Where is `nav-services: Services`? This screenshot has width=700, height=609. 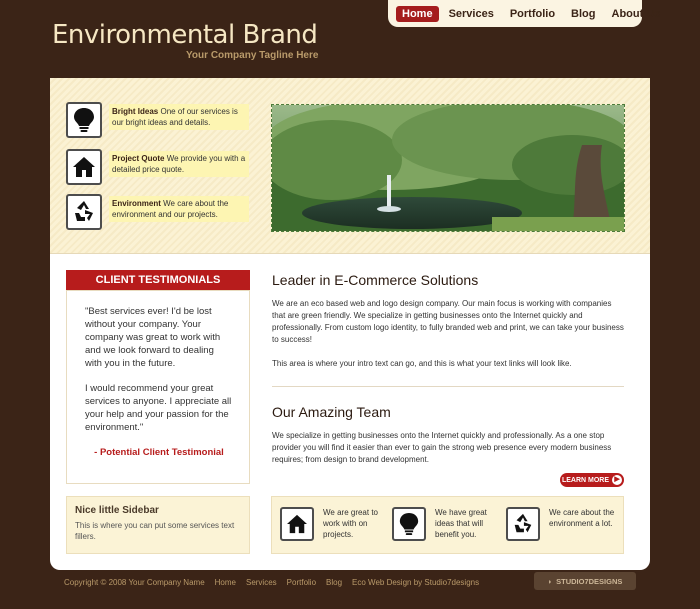
nav-services: Services is located at coordinates (471, 14).